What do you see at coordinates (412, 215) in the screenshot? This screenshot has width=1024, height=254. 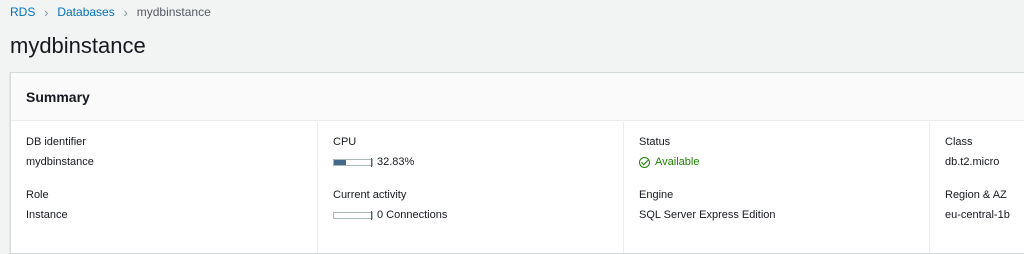 I see `current-activity-value: 0 Connections` at bounding box center [412, 215].